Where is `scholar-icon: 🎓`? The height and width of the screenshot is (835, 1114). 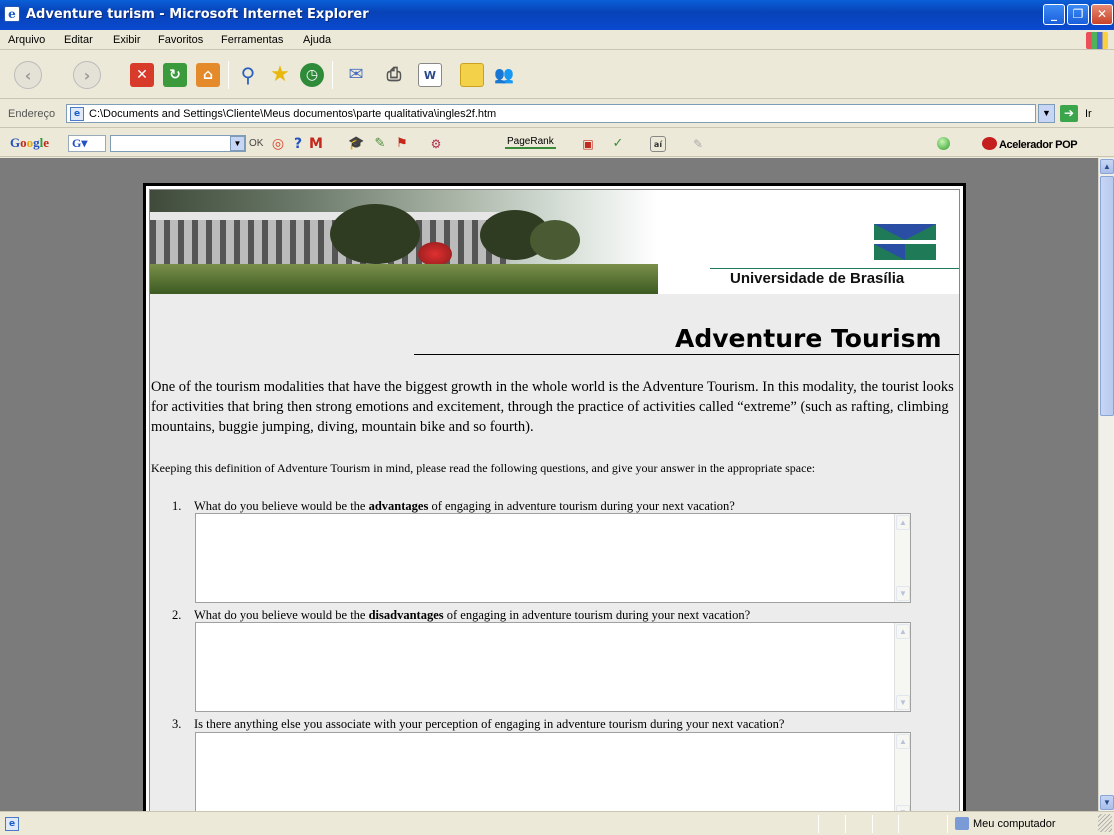 scholar-icon: 🎓 is located at coordinates (356, 144).